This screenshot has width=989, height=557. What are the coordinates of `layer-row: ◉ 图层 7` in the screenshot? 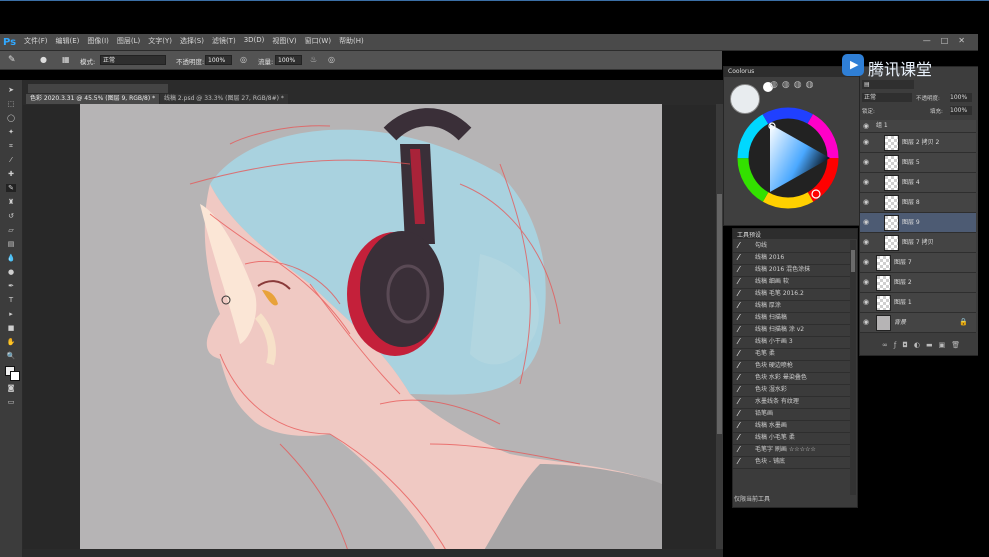 It's located at (918, 263).